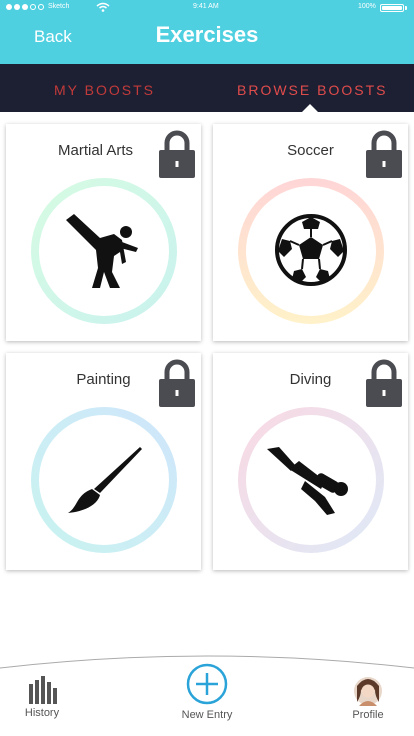  Describe the element at coordinates (406, 8) in the screenshot. I see `battery-nub` at that location.